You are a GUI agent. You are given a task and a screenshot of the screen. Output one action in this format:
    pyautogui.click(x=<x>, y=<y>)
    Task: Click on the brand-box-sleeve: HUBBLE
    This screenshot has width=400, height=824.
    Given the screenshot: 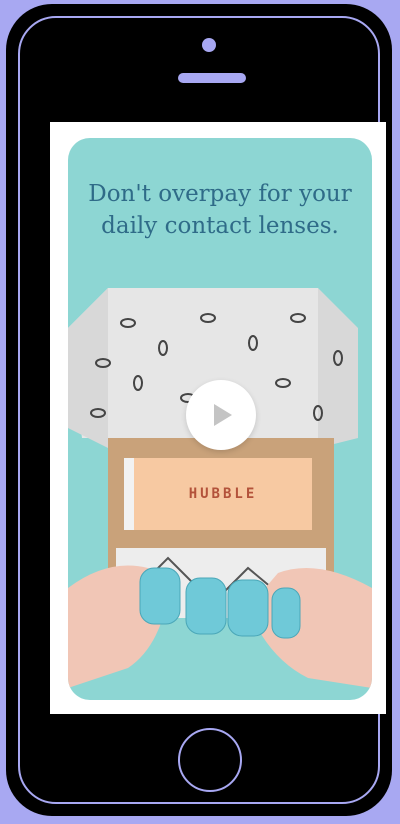 What is the action you would take?
    pyautogui.click(x=218, y=494)
    